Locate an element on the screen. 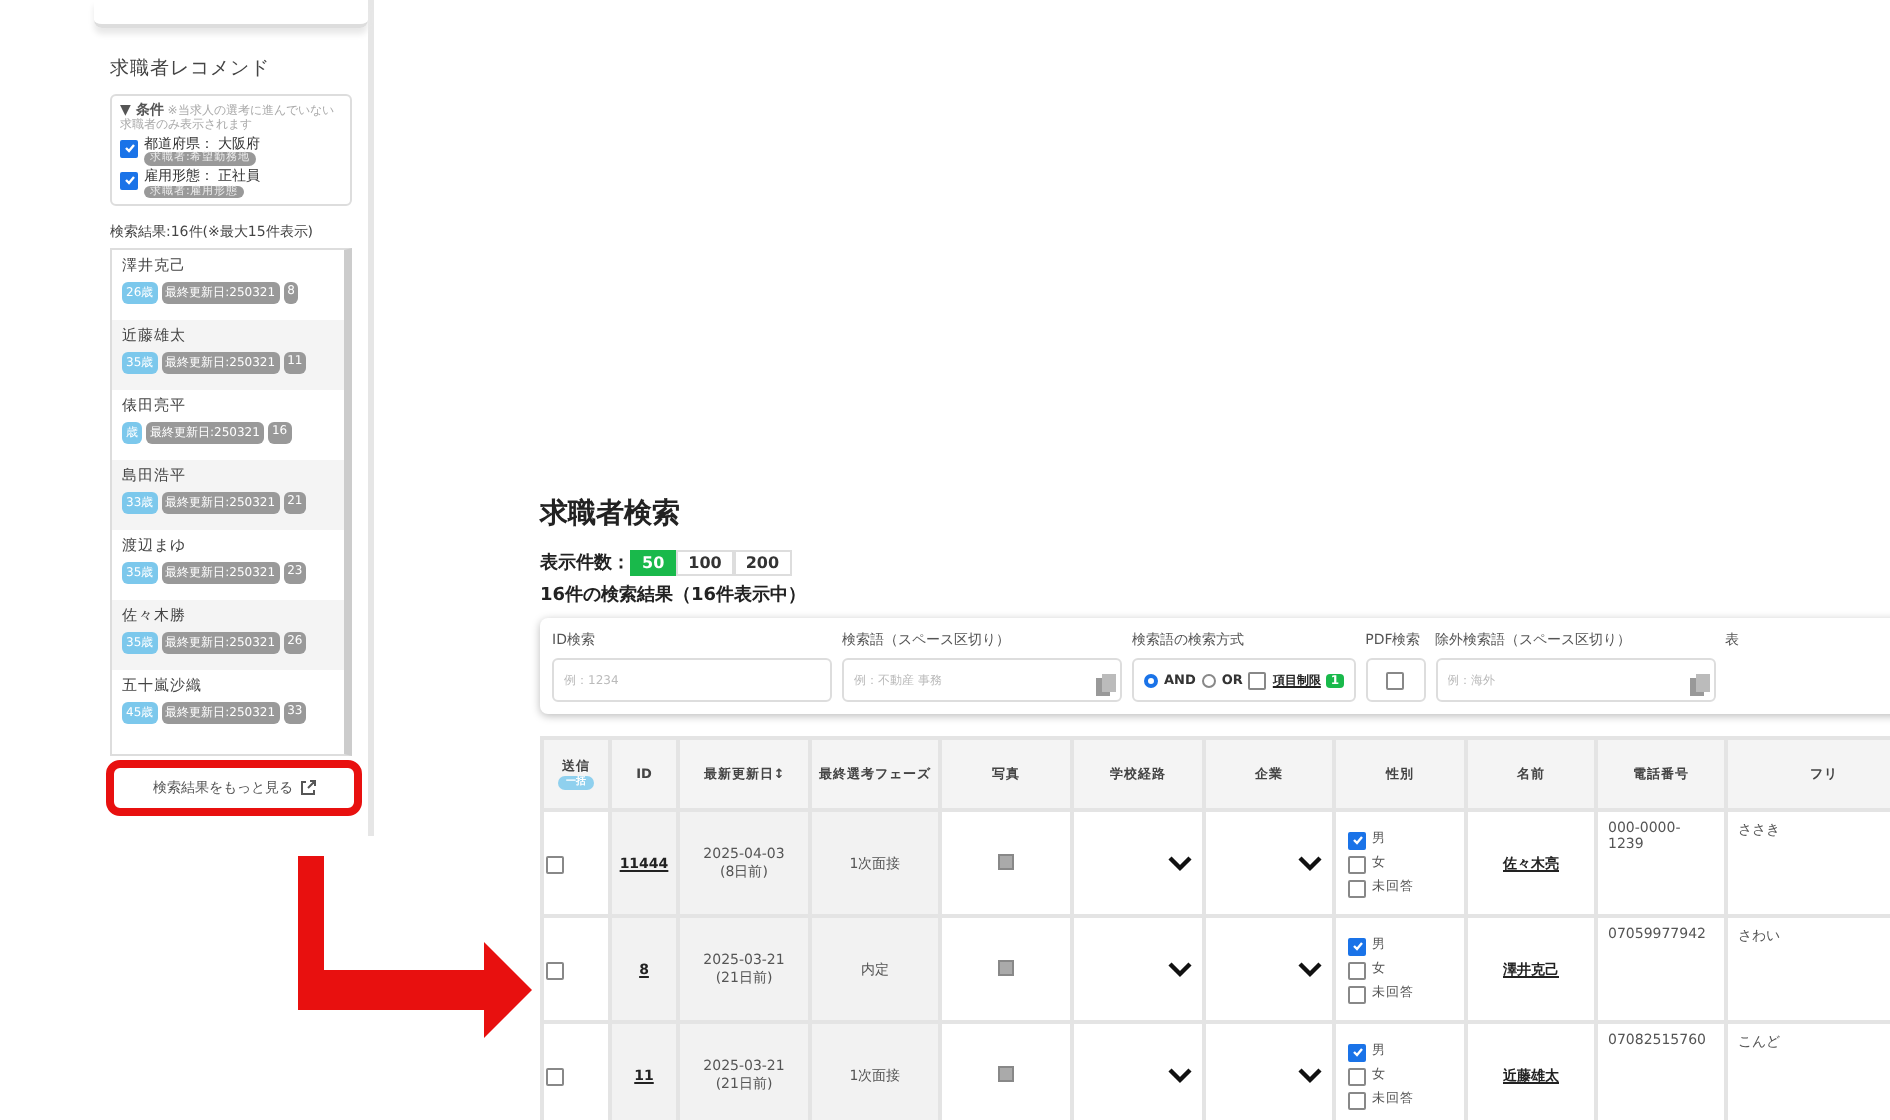 Image resolution: width=1890 pixels, height=1120 pixels. page-size-option: 100 is located at coordinates (705, 563).